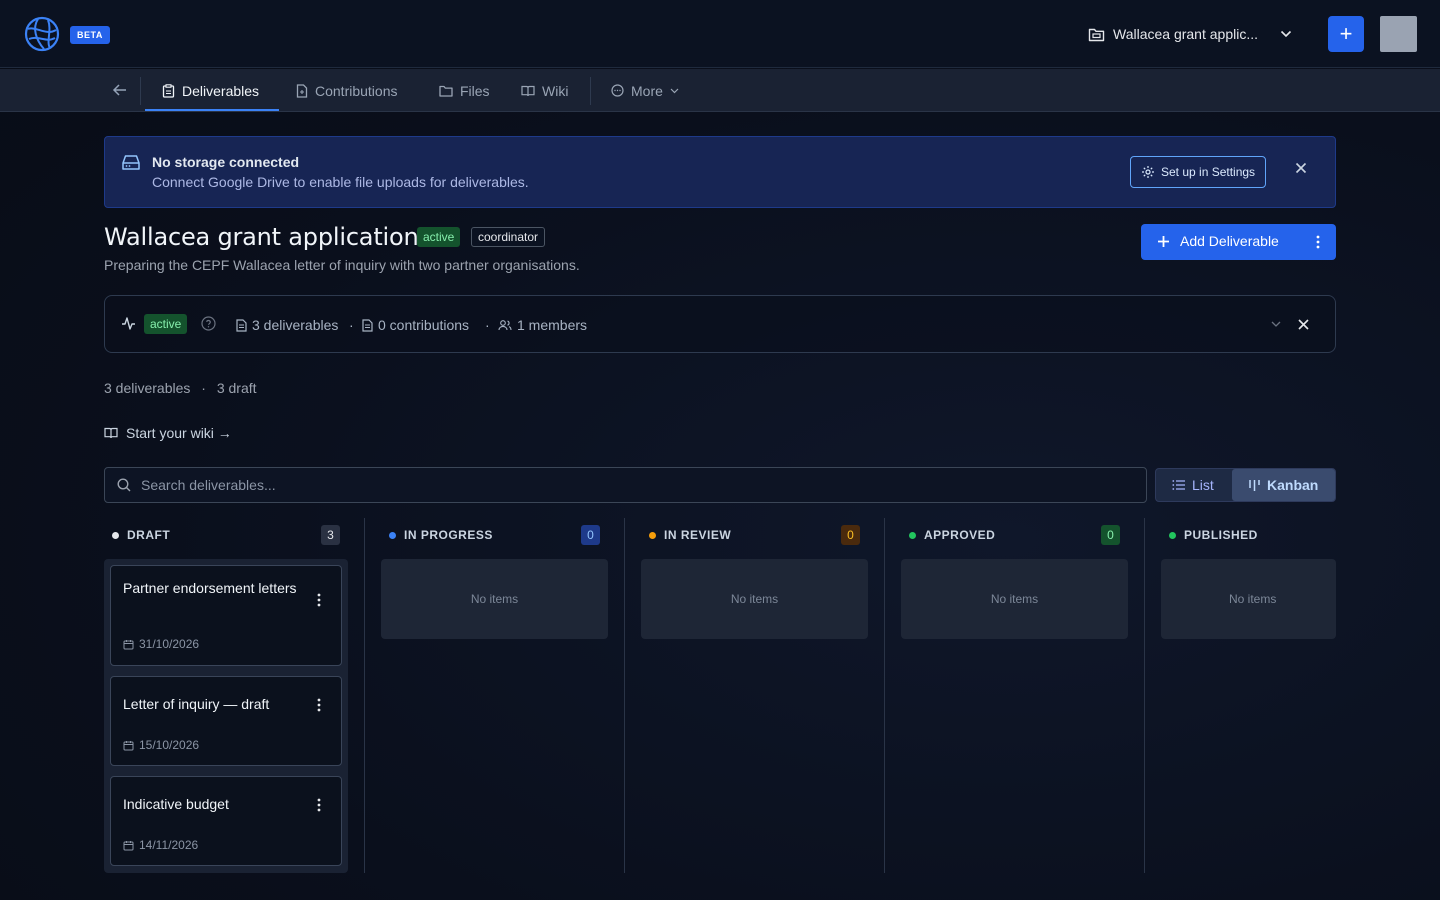 The width and height of the screenshot is (1440, 900). I want to click on gear-icon, so click(1148, 172).